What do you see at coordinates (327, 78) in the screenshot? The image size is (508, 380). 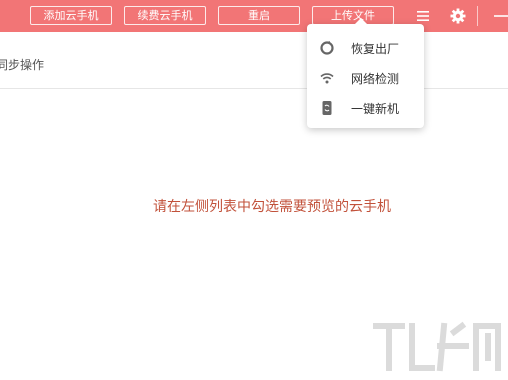 I see `wifi-icon` at bounding box center [327, 78].